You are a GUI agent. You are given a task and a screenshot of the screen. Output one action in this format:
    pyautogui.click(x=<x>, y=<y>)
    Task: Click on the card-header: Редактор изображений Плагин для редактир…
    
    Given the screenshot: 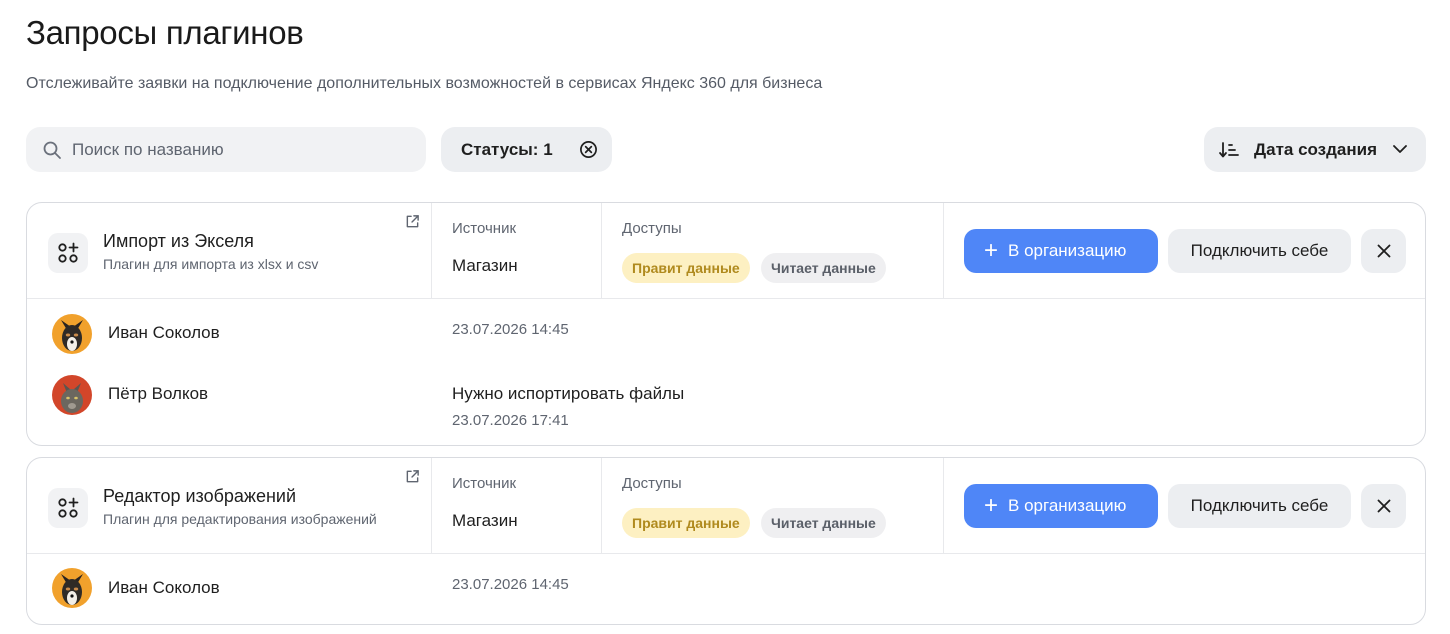 What is the action you would take?
    pyautogui.click(x=726, y=506)
    